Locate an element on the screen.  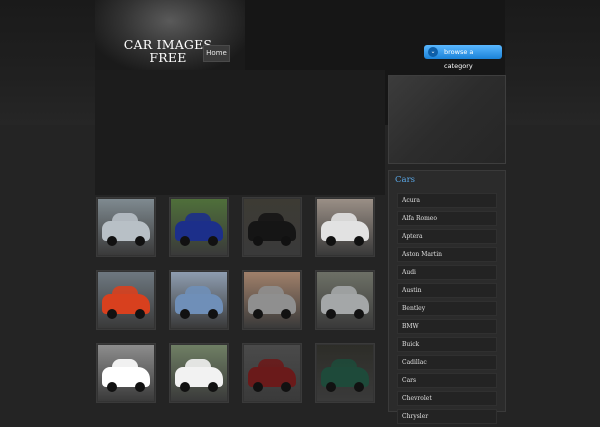
dark-red-car-photo is located at coordinates (272, 373).